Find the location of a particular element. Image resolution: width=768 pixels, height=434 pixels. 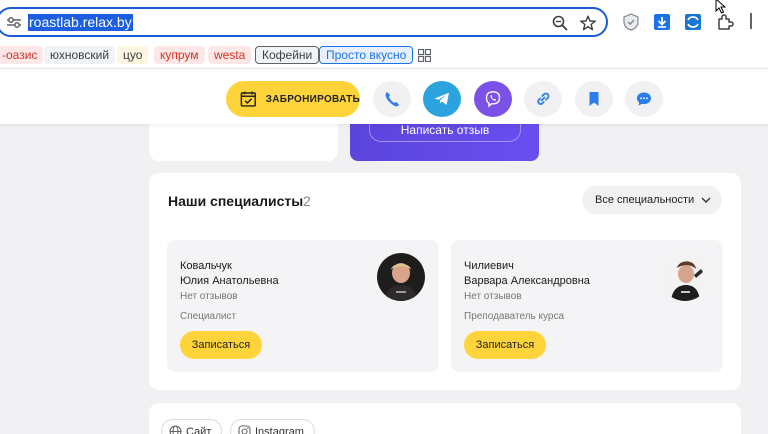

contact-action-bar: ЗАБРОНИРОВАТЬ is located at coordinates (384, 96).